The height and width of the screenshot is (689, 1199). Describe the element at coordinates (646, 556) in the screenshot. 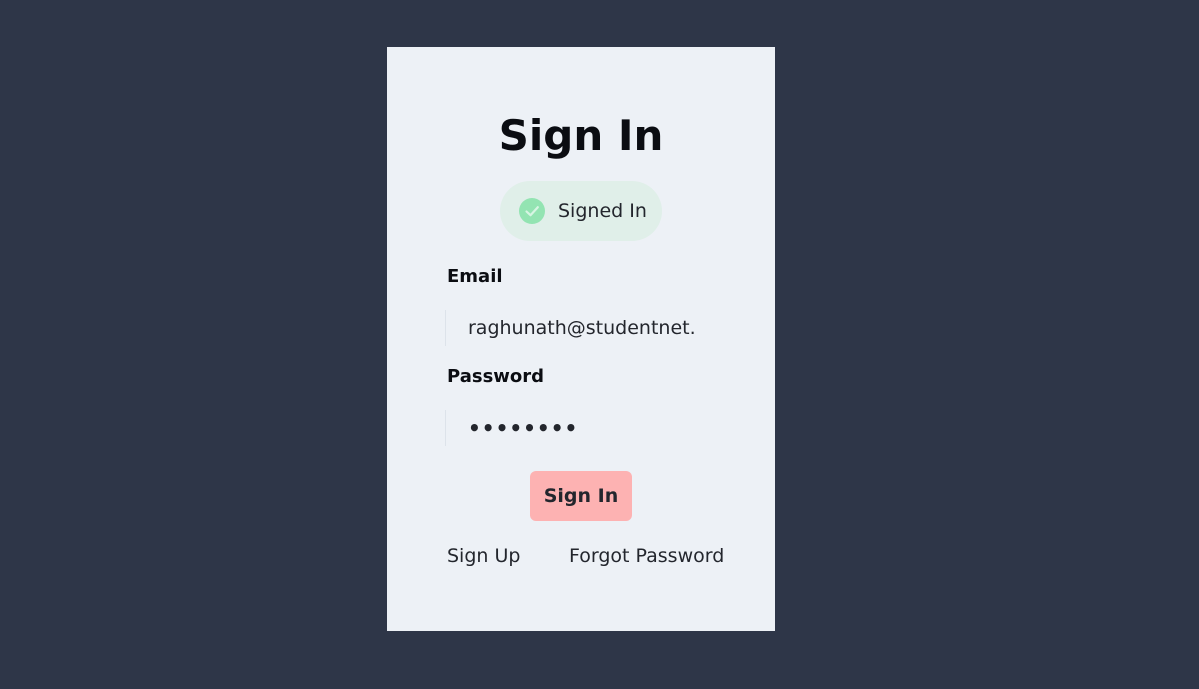

I see `forgot-password-link: Forgot Password` at that location.